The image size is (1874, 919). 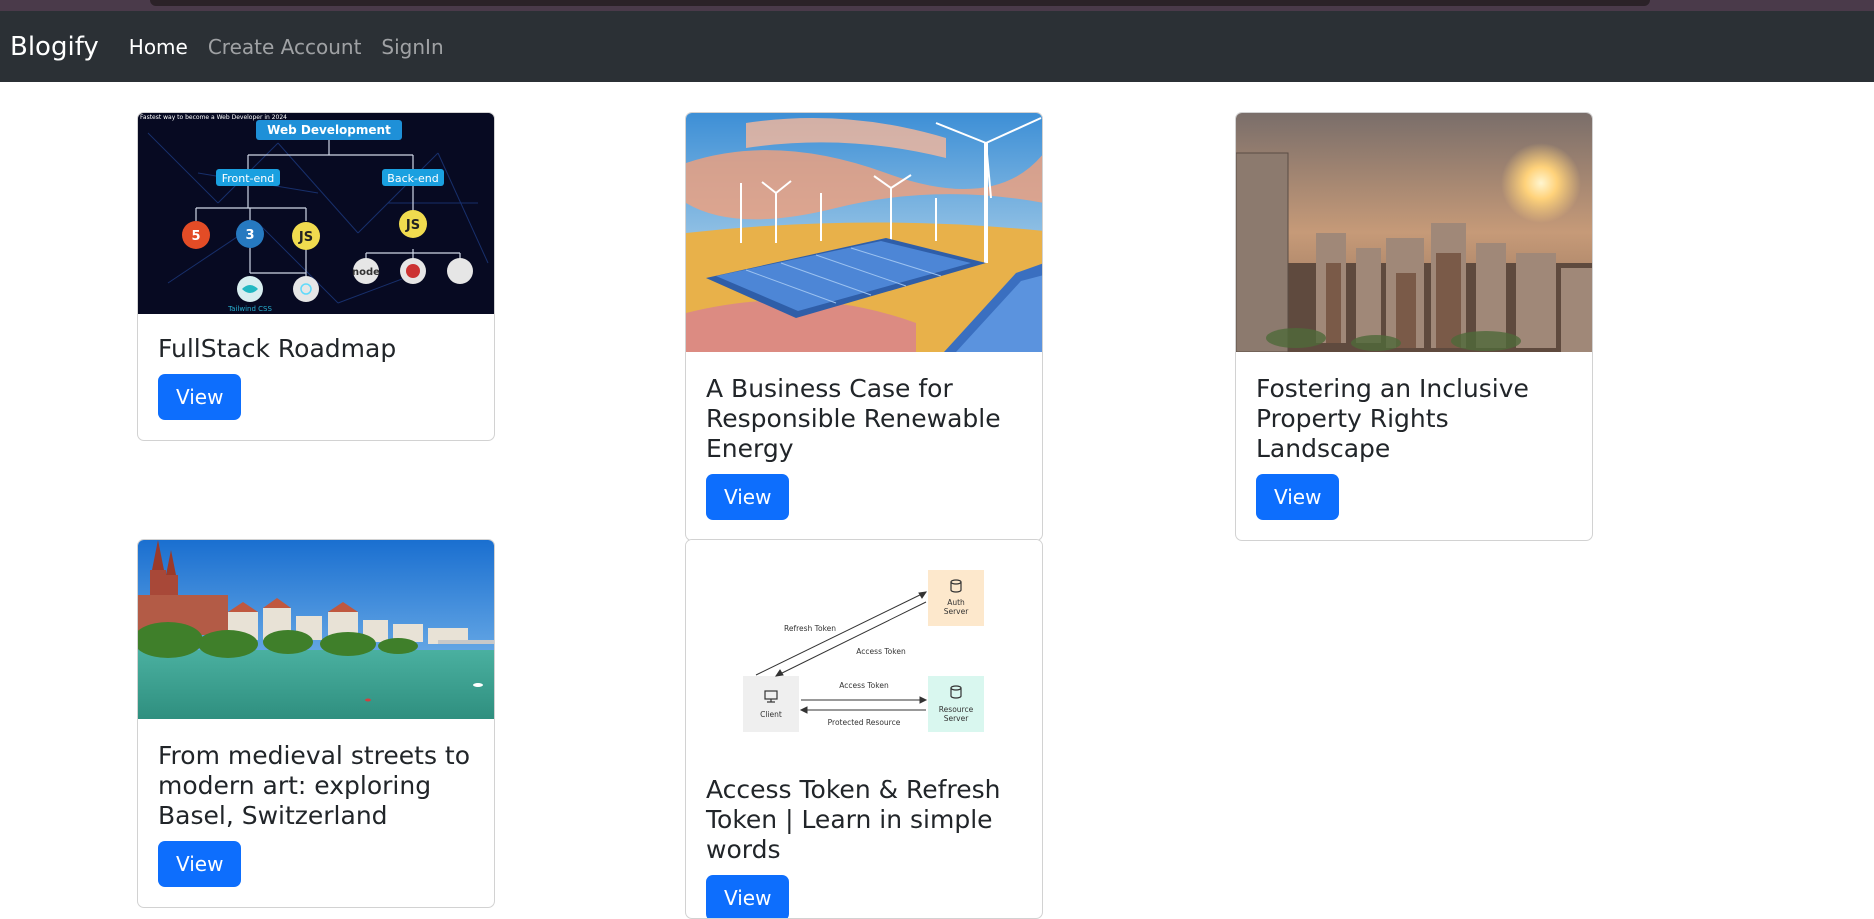 What do you see at coordinates (956, 709) in the screenshot?
I see `resource-server-label-1: Resource` at bounding box center [956, 709].